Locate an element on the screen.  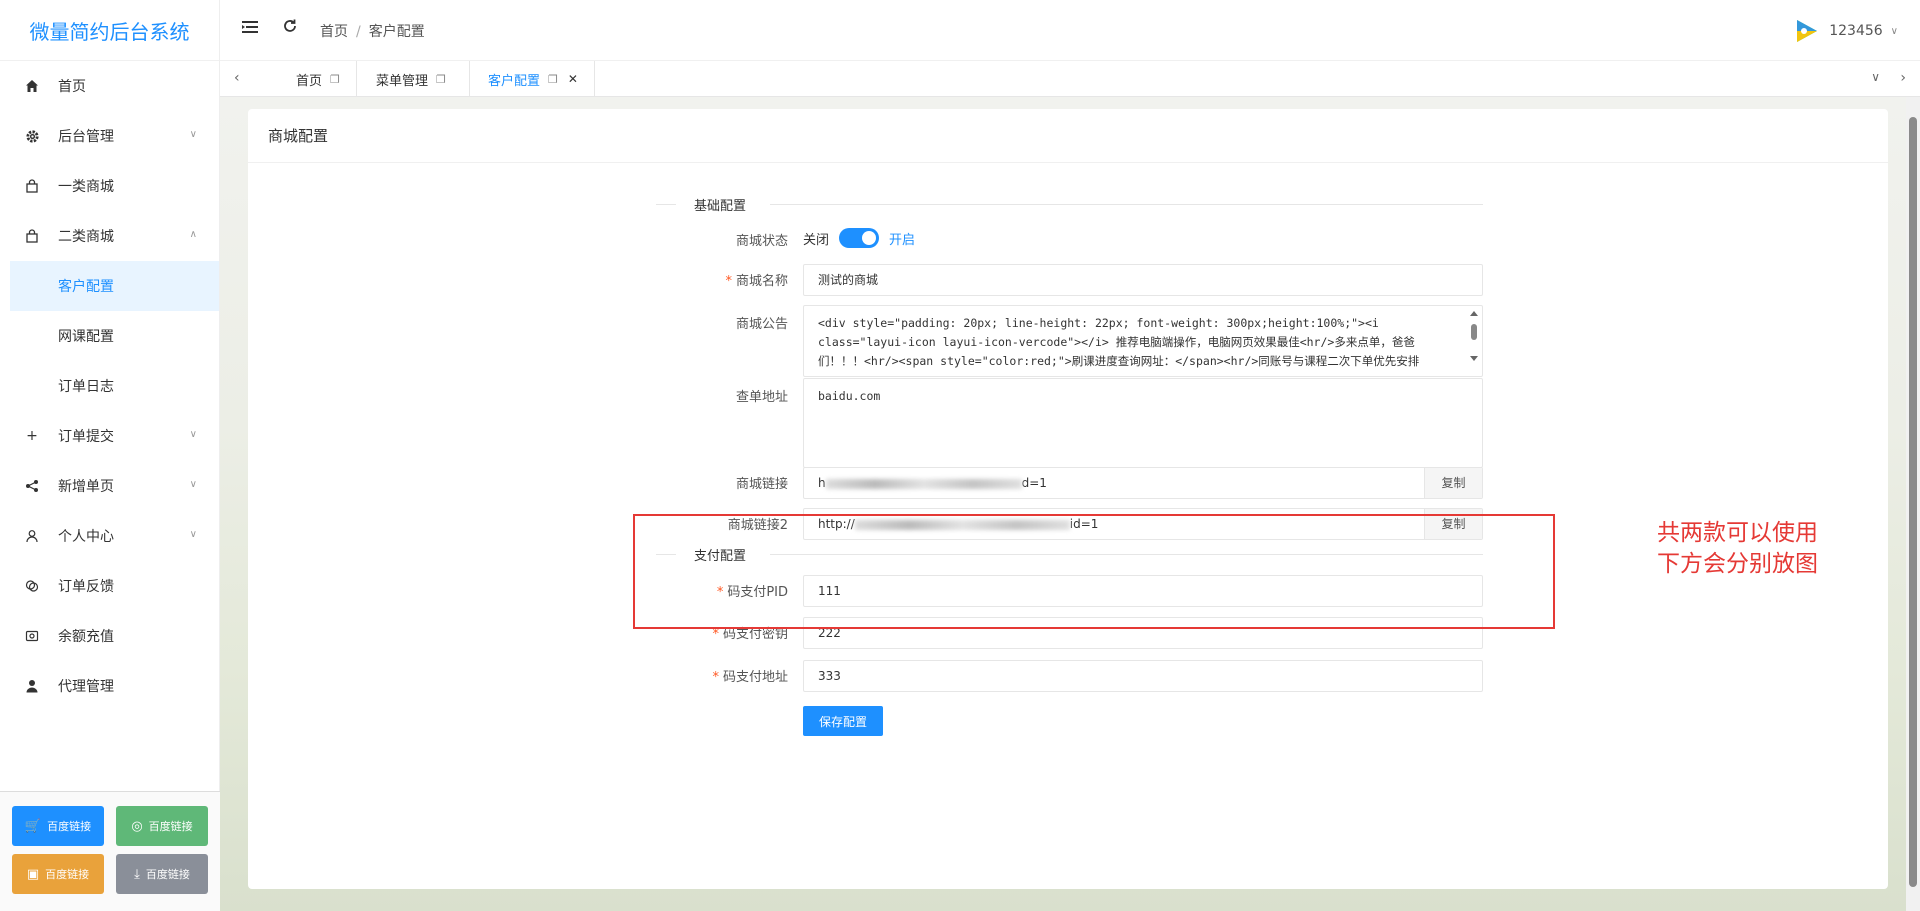
annotation-line-1: 共两款可以使用 is located at coordinates (1737, 533).